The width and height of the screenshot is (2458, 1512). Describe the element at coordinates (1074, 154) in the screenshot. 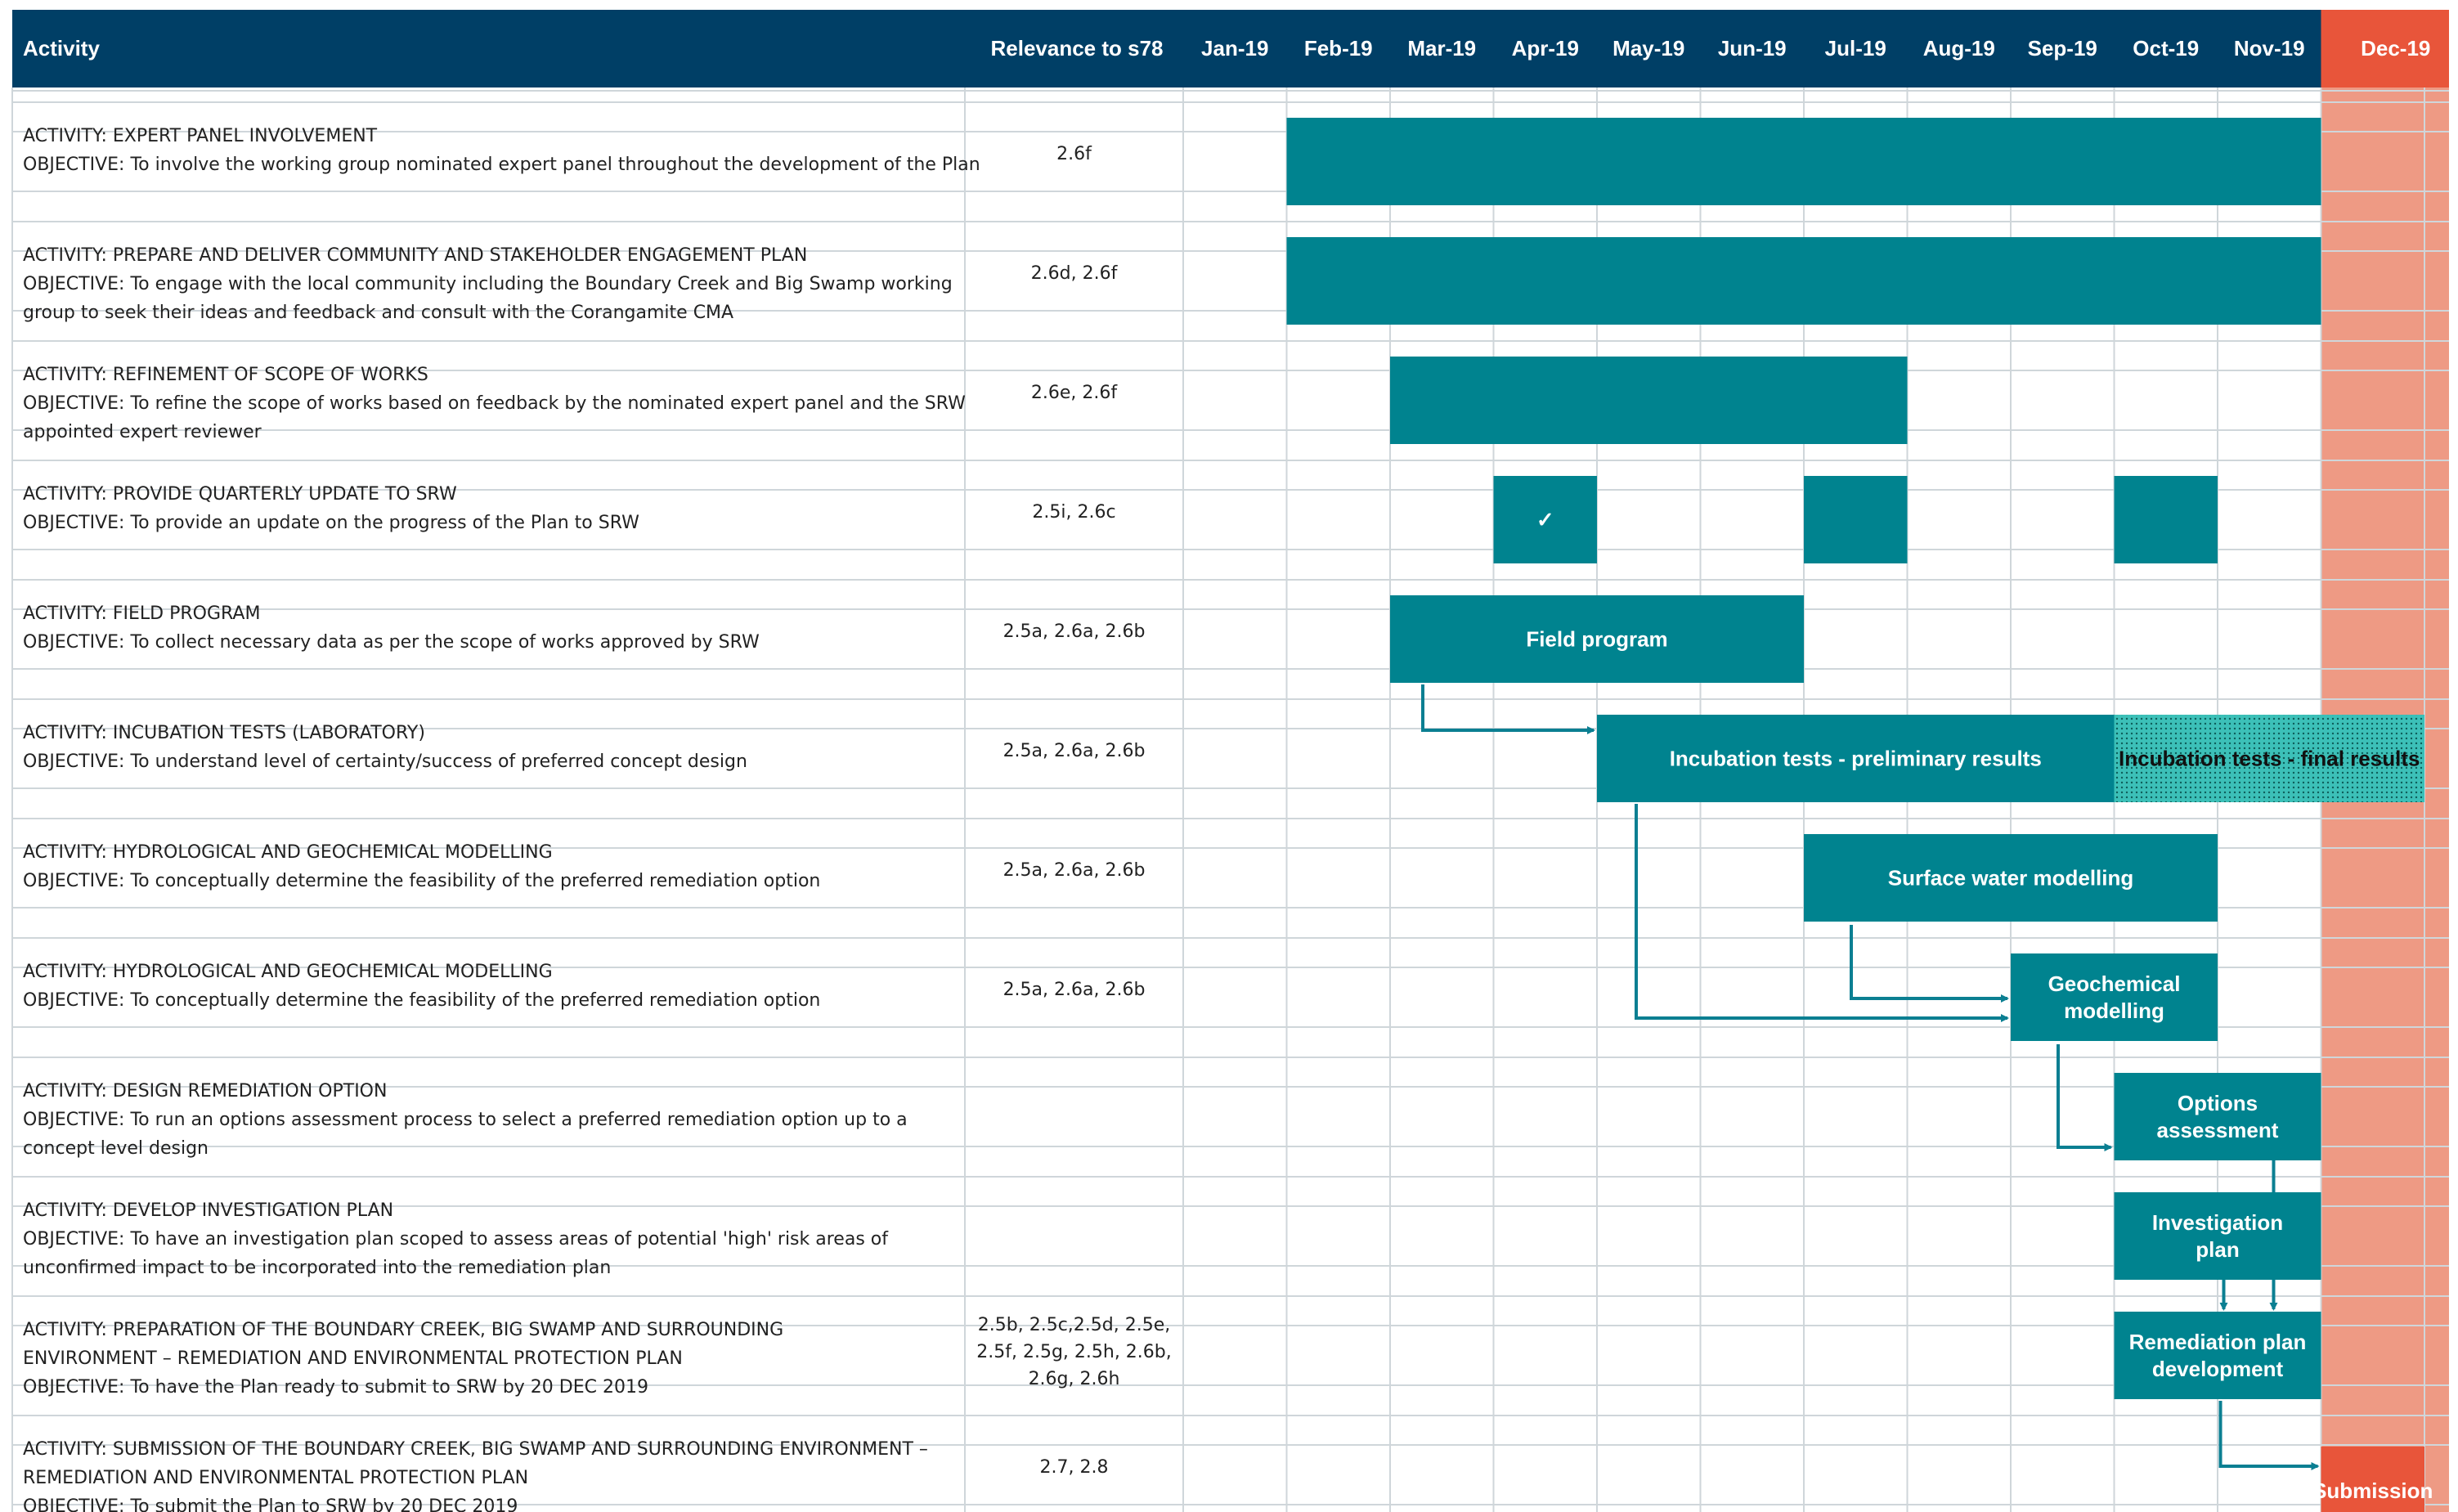

I see `relevance-text: 2.6f` at that location.